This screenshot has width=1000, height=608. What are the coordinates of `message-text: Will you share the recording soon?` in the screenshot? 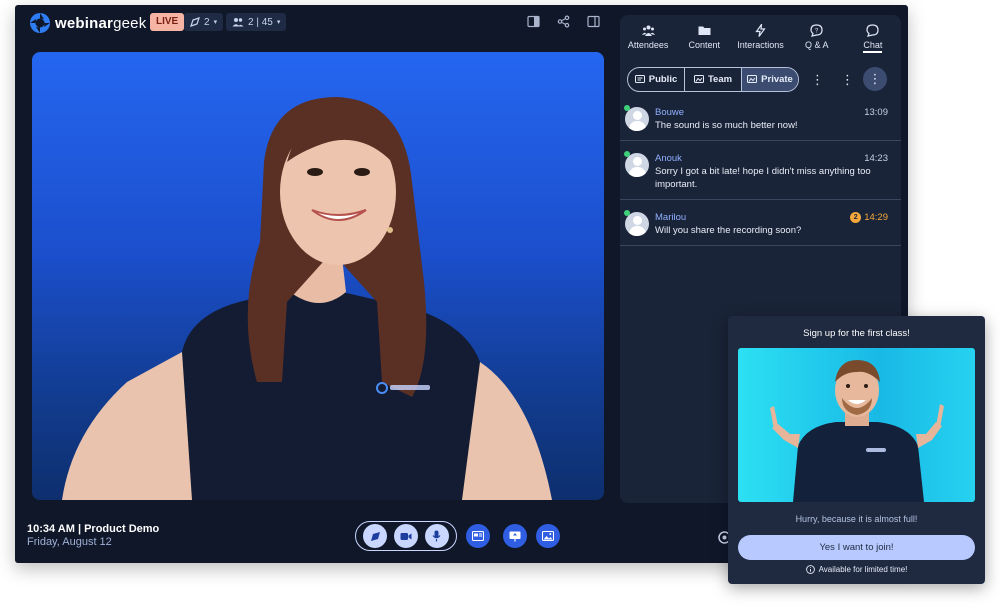 It's located at (728, 230).